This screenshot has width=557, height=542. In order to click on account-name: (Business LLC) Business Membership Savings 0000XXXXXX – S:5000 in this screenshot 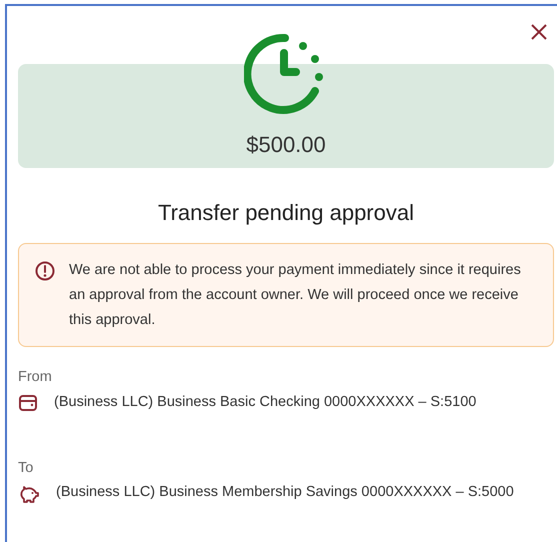, I will do `click(285, 492)`.